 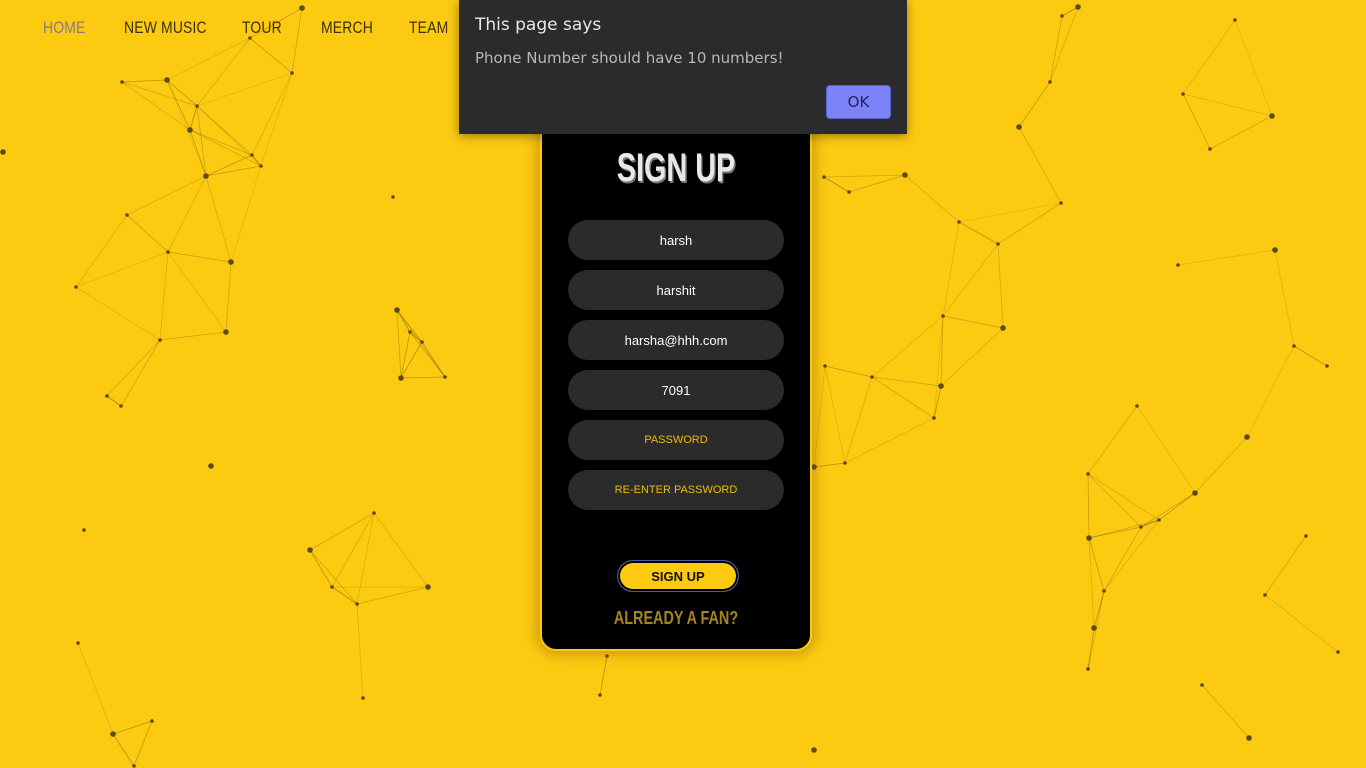 I want to click on dialog-title: This page says, so click(x=538, y=25).